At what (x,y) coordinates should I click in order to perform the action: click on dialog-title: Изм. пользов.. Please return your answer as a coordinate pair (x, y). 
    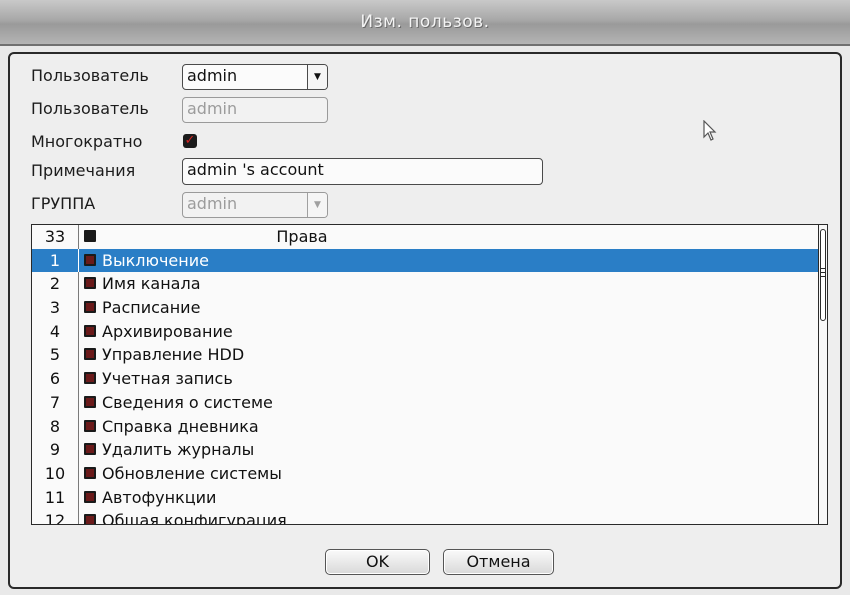
    Looking at the image, I should click on (425, 23).